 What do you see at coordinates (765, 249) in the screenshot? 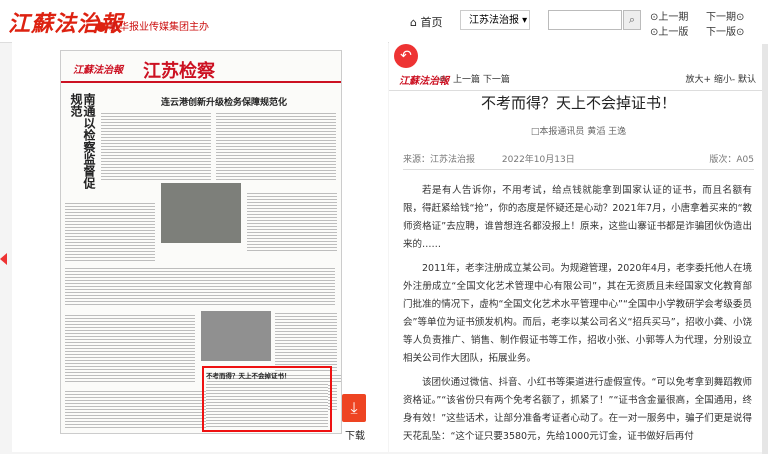
I see `scrollbar` at bounding box center [765, 249].